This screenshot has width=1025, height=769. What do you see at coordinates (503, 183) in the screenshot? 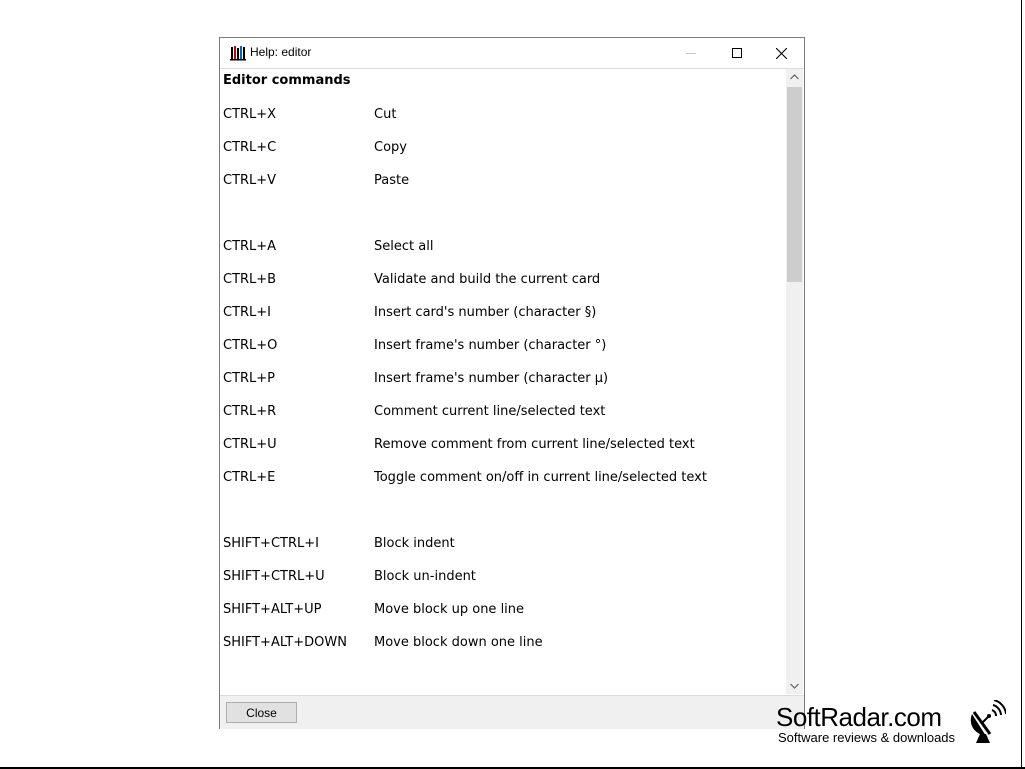
I see `command-row: CTRL+V Paste` at bounding box center [503, 183].